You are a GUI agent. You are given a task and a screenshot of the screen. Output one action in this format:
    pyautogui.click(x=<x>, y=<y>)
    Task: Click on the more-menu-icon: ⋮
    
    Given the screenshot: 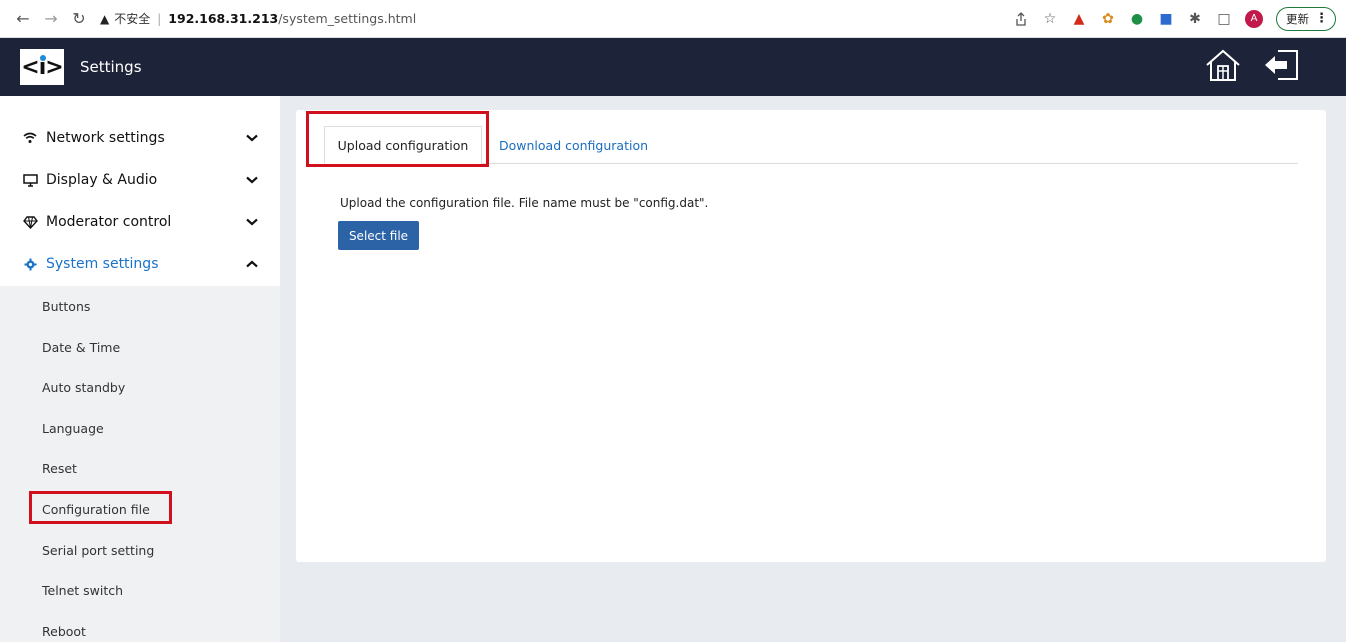 What is the action you would take?
    pyautogui.click(x=1321, y=18)
    